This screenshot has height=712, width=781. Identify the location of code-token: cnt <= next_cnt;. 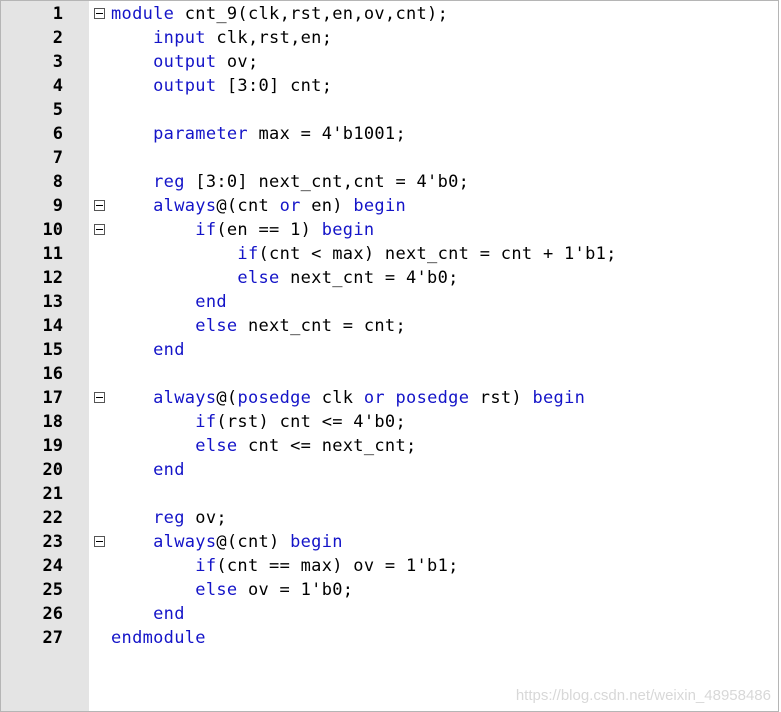
(327, 446).